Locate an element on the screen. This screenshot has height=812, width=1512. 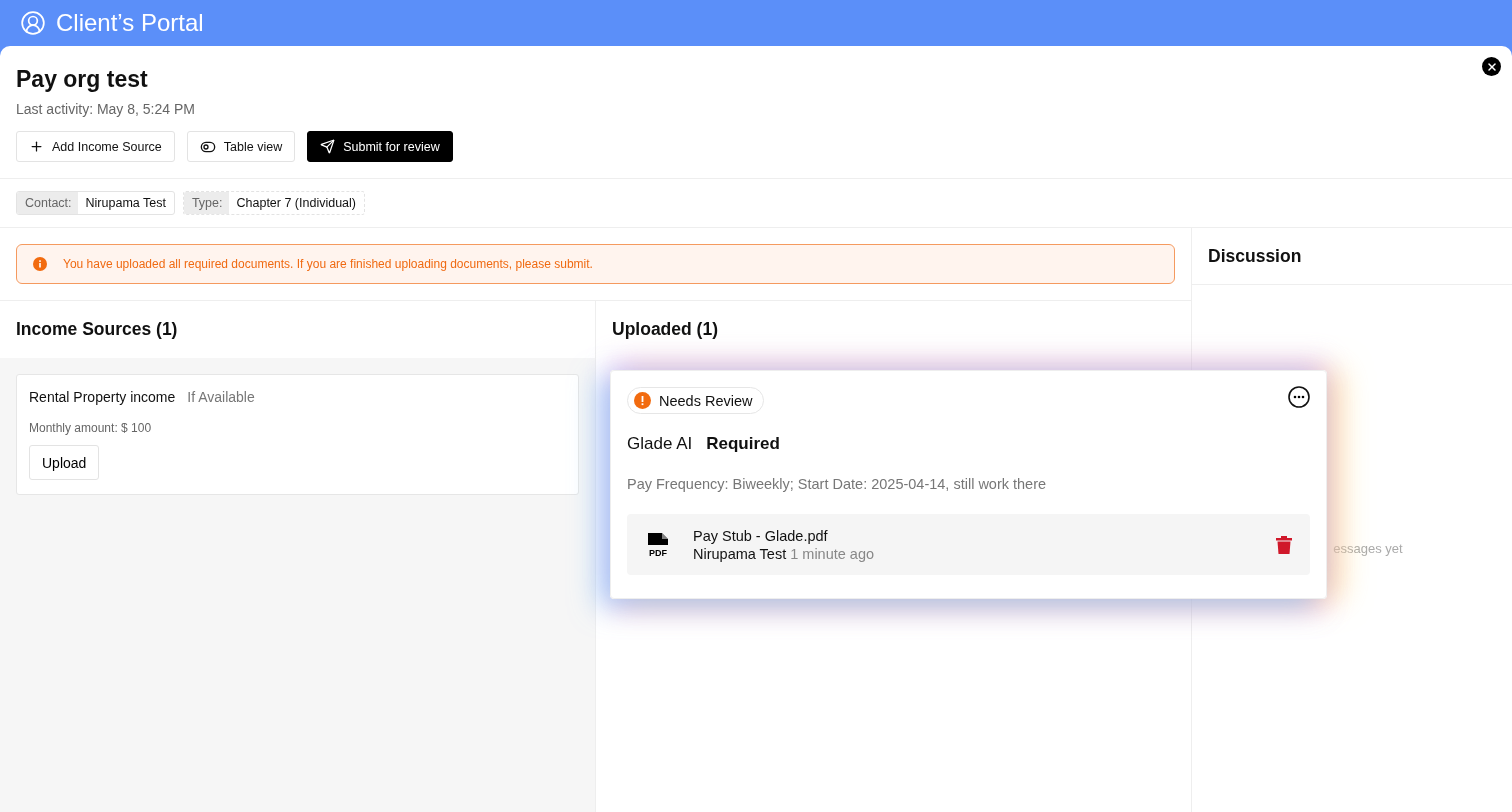
close-button is located at coordinates (1491, 66).